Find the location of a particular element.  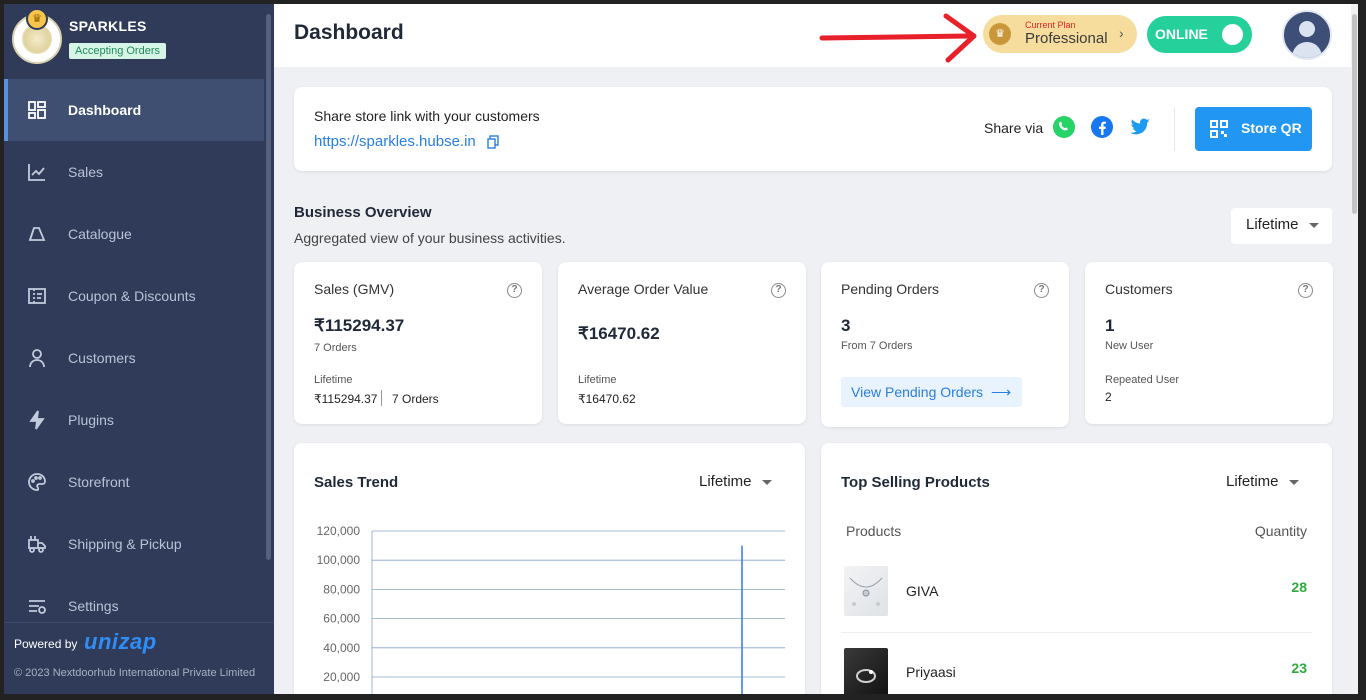

sidebar-item-label: Coupon & Discounts is located at coordinates (132, 296).